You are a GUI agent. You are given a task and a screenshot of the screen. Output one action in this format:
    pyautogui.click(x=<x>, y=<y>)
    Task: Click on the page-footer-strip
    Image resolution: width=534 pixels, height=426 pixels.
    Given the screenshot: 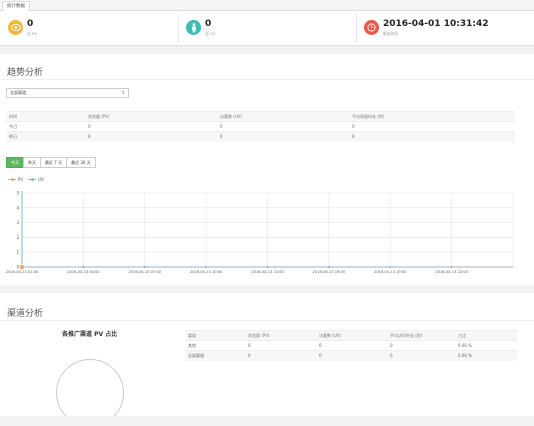 What is the action you would take?
    pyautogui.click(x=267, y=421)
    